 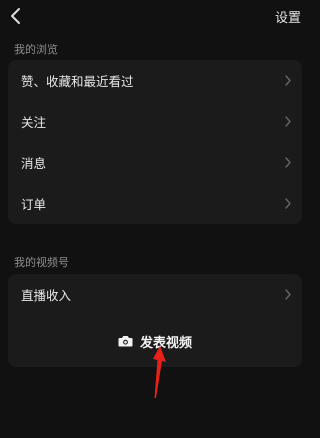 What do you see at coordinates (77, 81) in the screenshot?
I see `list-item-label: 赞、收藏和最近看过` at bounding box center [77, 81].